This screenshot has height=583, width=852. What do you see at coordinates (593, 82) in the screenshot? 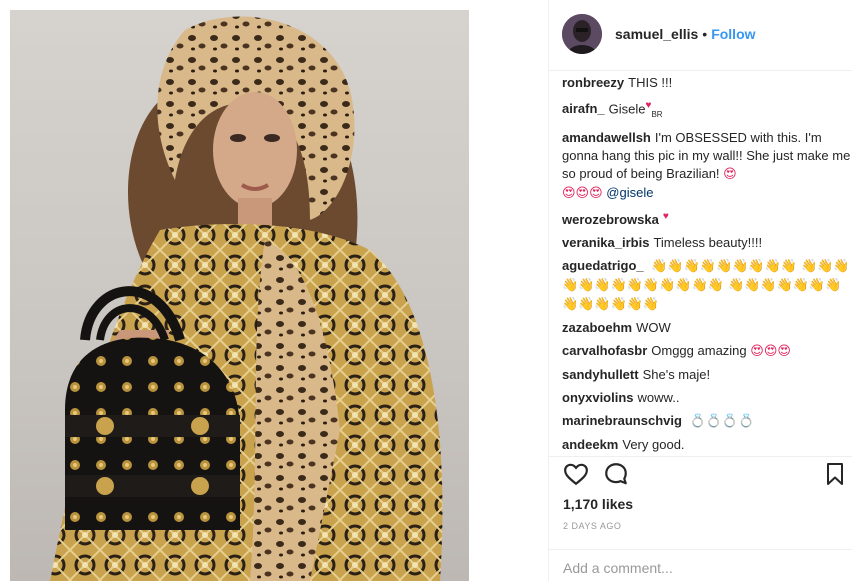
I see `comment-username: ronbreezy` at bounding box center [593, 82].